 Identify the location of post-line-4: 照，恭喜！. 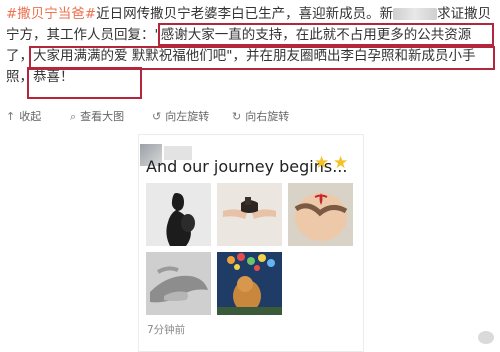
(251, 77).